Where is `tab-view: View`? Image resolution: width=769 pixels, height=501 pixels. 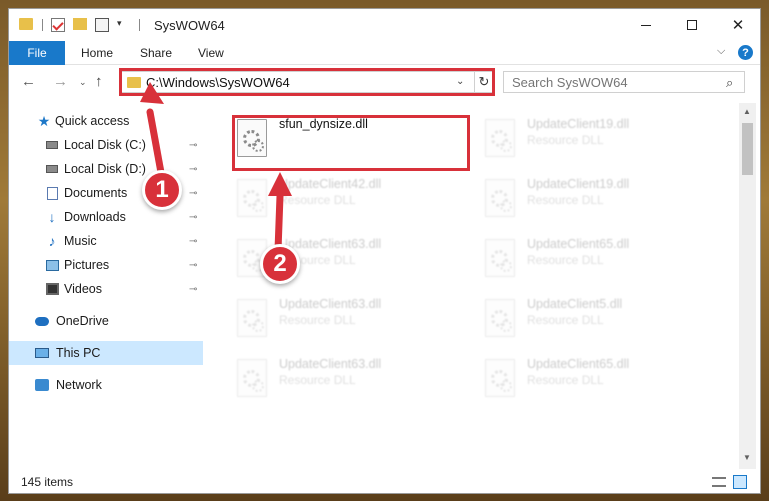 tab-view: View is located at coordinates (211, 53).